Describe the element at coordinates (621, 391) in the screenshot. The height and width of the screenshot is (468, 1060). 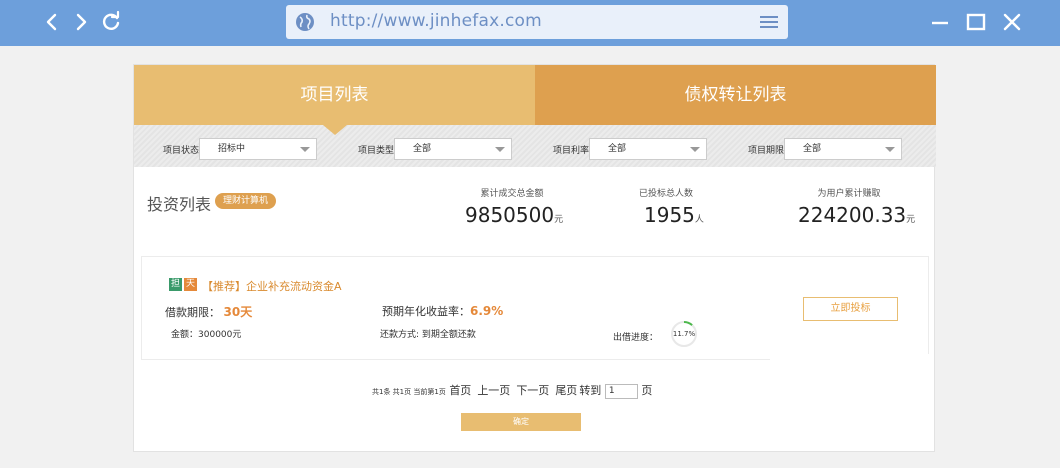
I see `page-number-input: 1` at that location.